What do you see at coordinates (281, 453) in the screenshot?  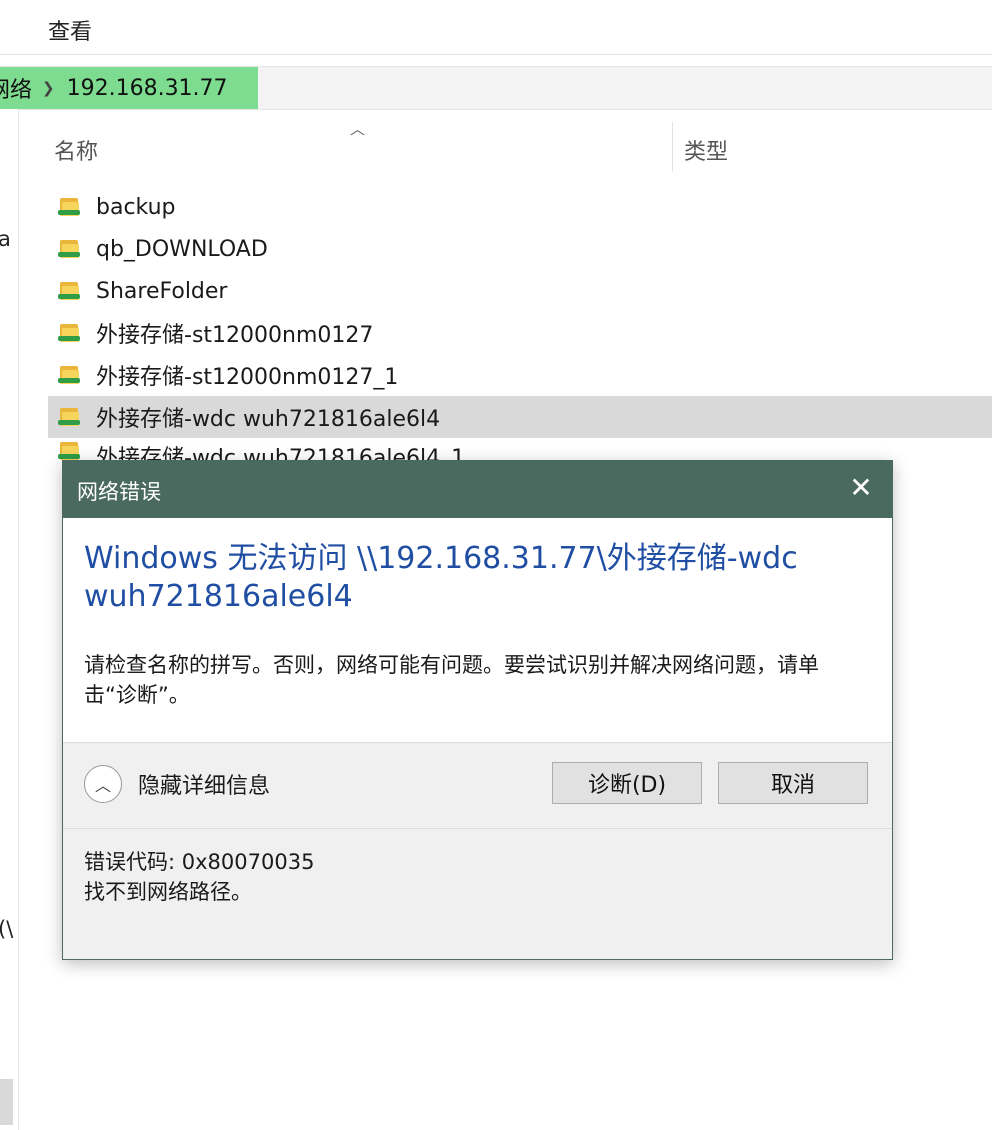 I see `file-name: 外接存储-wdc wuh721816ale6l4_1` at bounding box center [281, 453].